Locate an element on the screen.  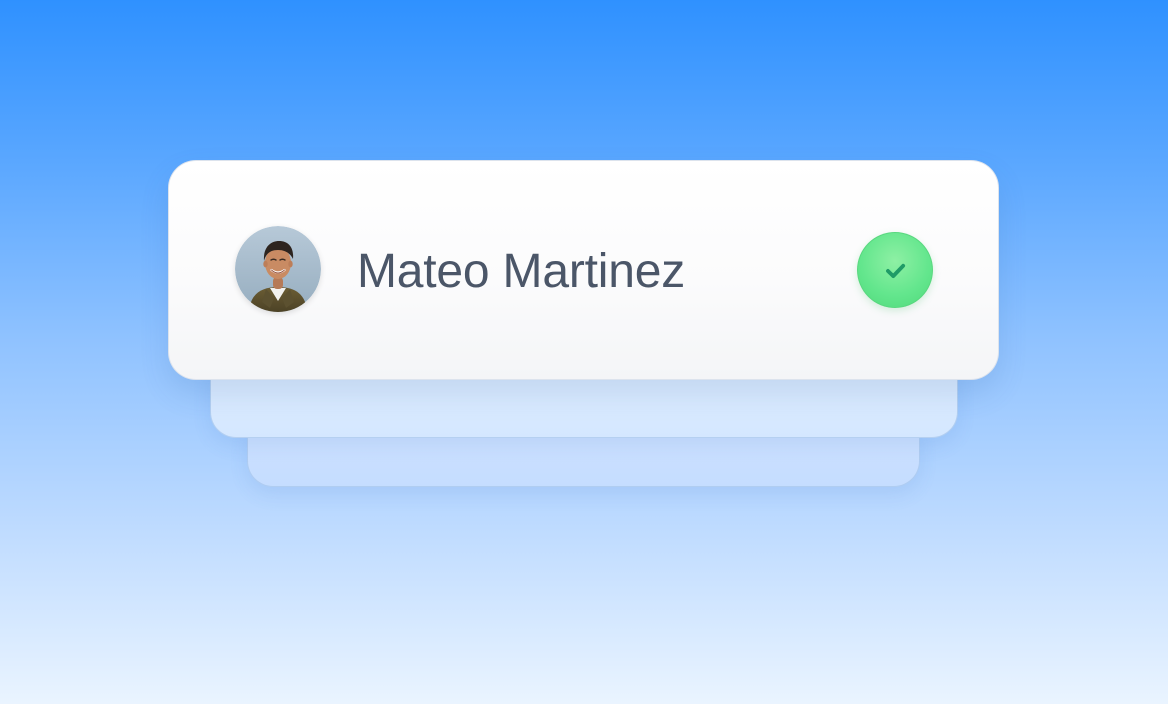
status-check-button is located at coordinates (895, 270).